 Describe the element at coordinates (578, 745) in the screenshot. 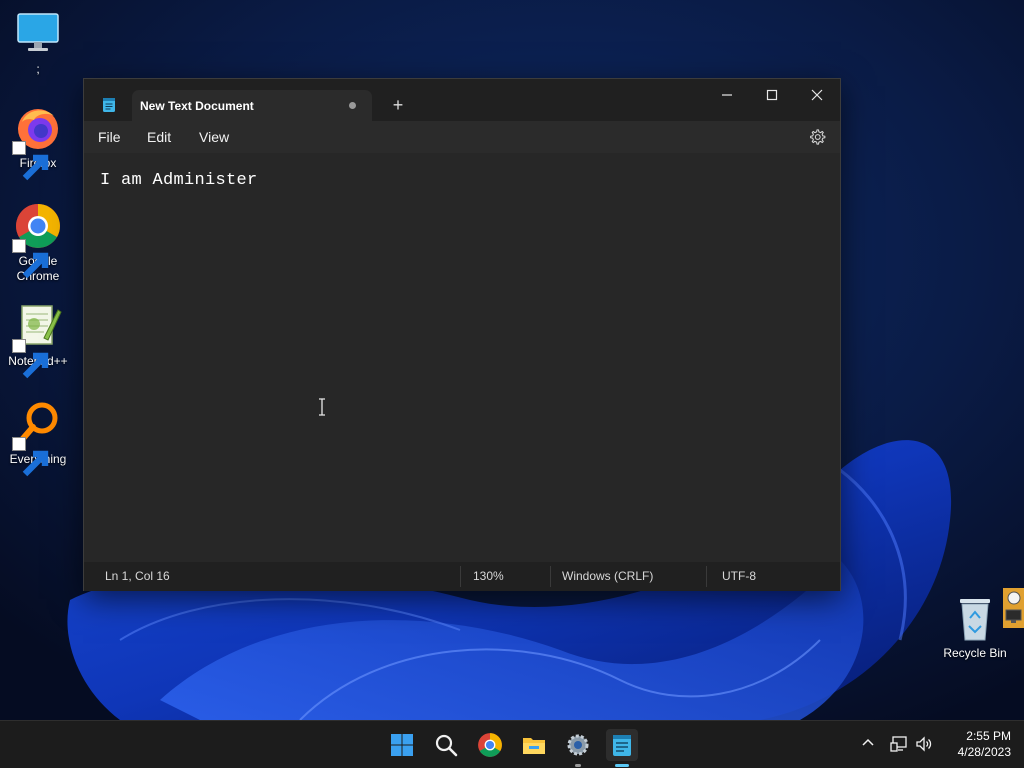

I see `settings-icon` at that location.